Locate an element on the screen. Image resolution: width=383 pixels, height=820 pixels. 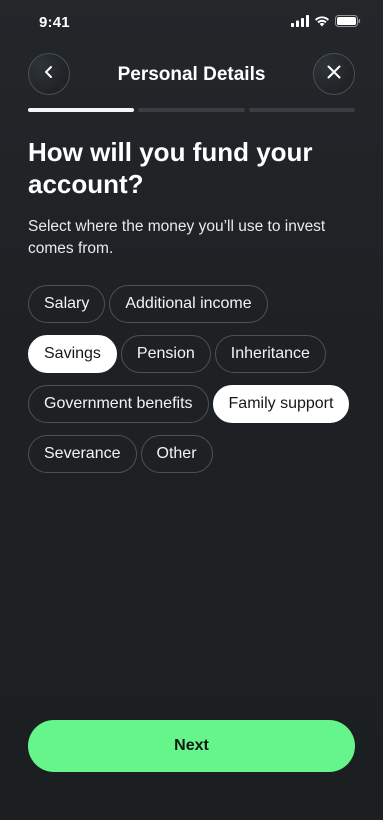
close-icon is located at coordinates (334, 74).